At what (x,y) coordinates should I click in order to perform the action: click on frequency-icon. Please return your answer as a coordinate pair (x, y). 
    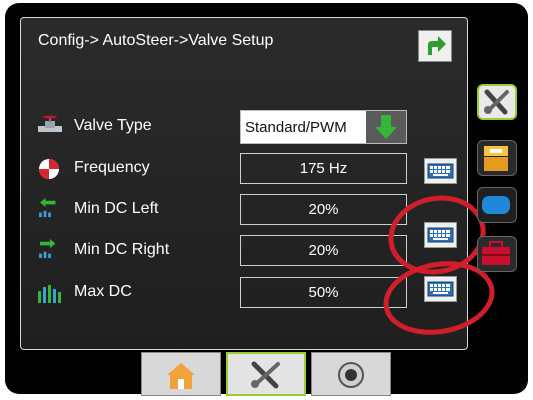
    Looking at the image, I should click on (49, 169).